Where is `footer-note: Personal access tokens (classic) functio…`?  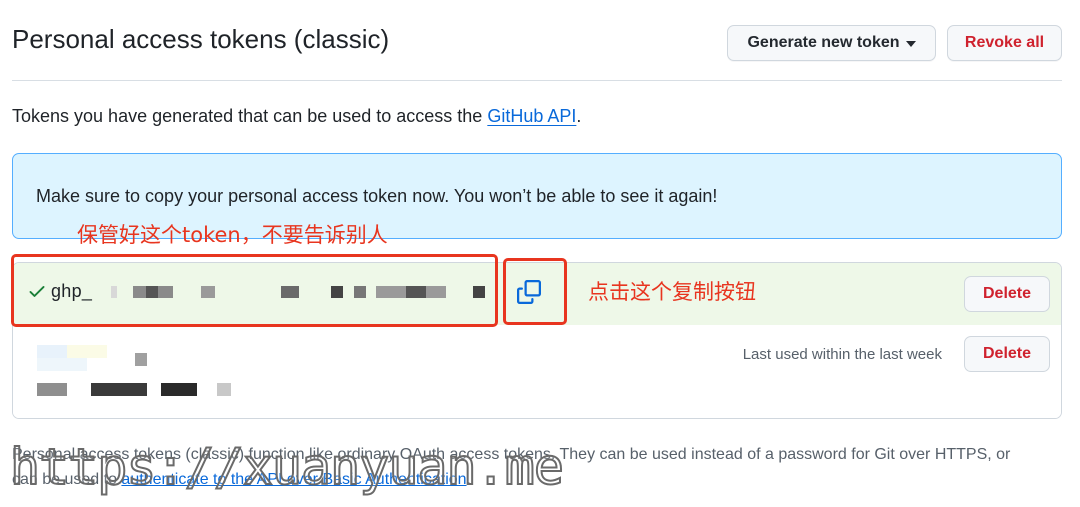 footer-note: Personal access tokens (classic) functio… is located at coordinates (522, 467).